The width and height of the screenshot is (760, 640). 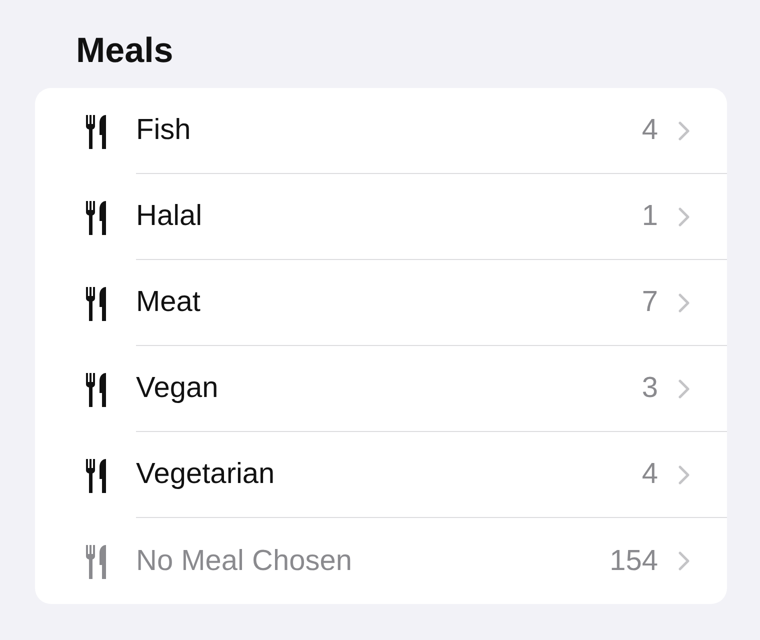 I want to click on list-row: Meat 7, so click(x=381, y=303).